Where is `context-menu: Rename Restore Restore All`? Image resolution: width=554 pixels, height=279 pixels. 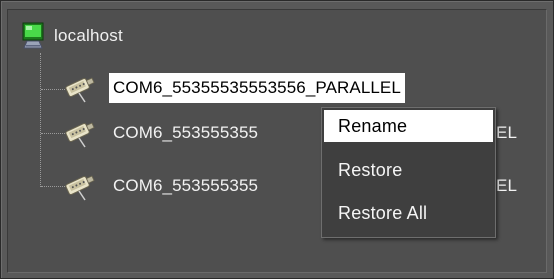 context-menu: Rename Restore Restore All is located at coordinates (408, 172).